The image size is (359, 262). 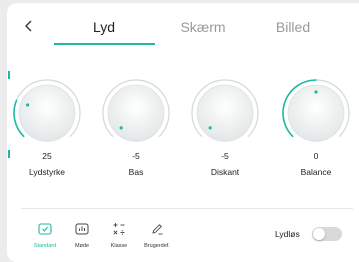 I want to click on balance-value: 0, so click(x=316, y=156).